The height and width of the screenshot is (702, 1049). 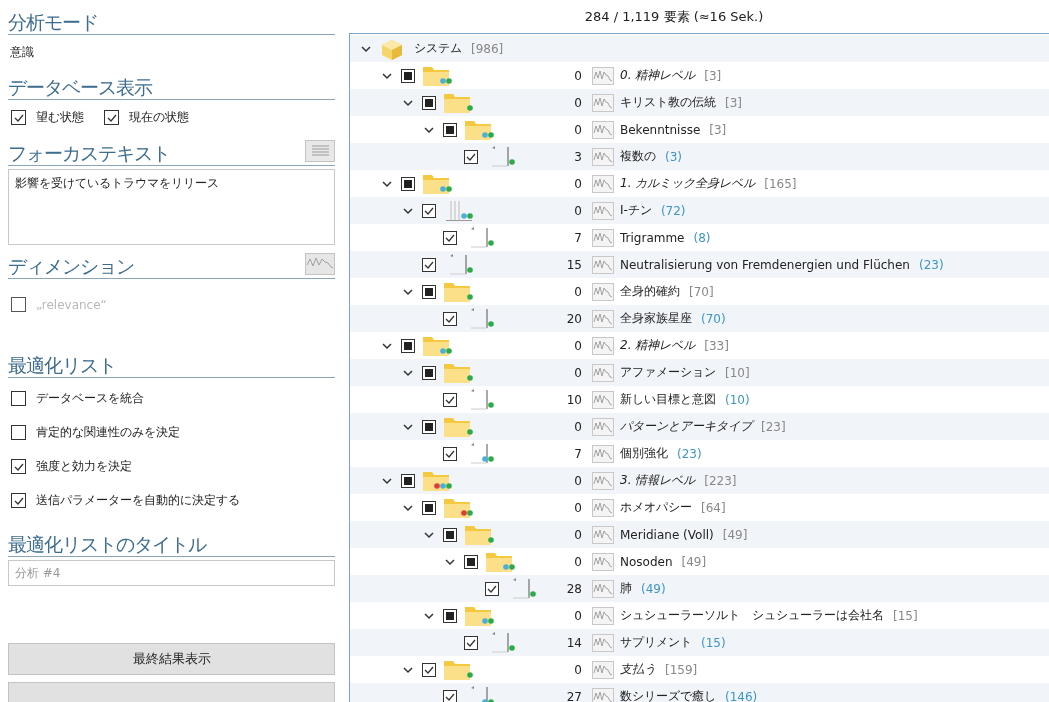 What do you see at coordinates (699, 17) in the screenshot?
I see `element-count: 284 / 1,119 要素 (≈16 Sek.)` at bounding box center [699, 17].